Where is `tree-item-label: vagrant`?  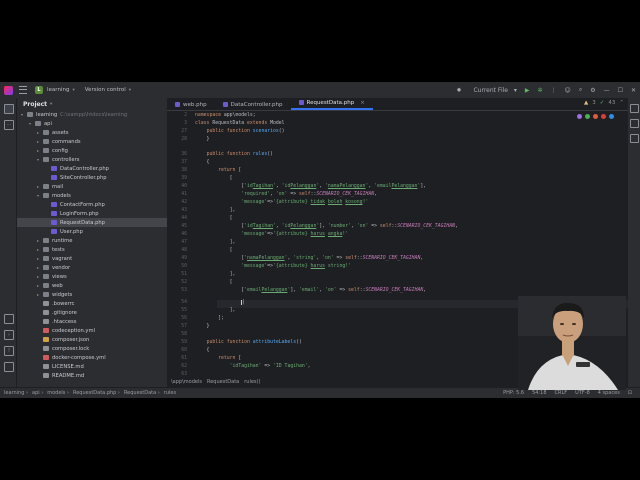 tree-item-label: vagrant is located at coordinates (62, 258).